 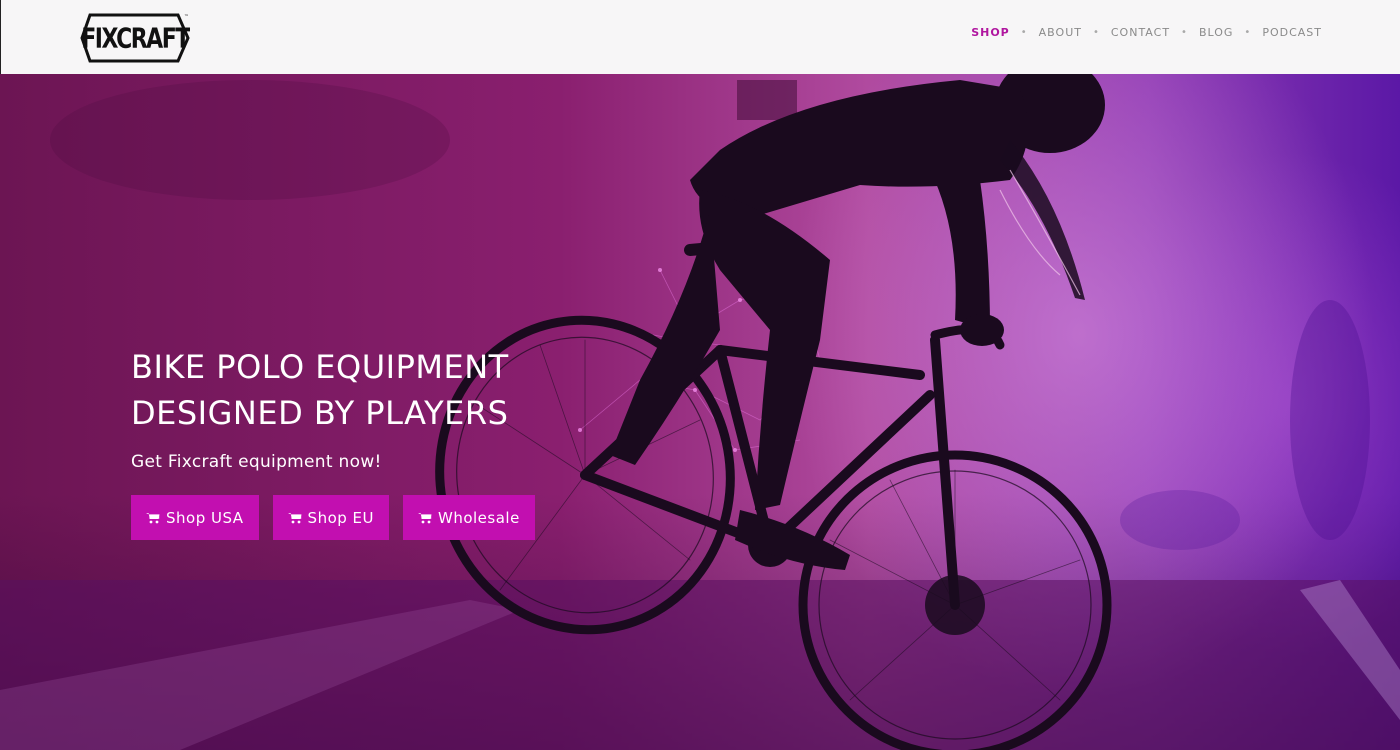 I want to click on nav-shop: SHOP, so click(x=990, y=32).